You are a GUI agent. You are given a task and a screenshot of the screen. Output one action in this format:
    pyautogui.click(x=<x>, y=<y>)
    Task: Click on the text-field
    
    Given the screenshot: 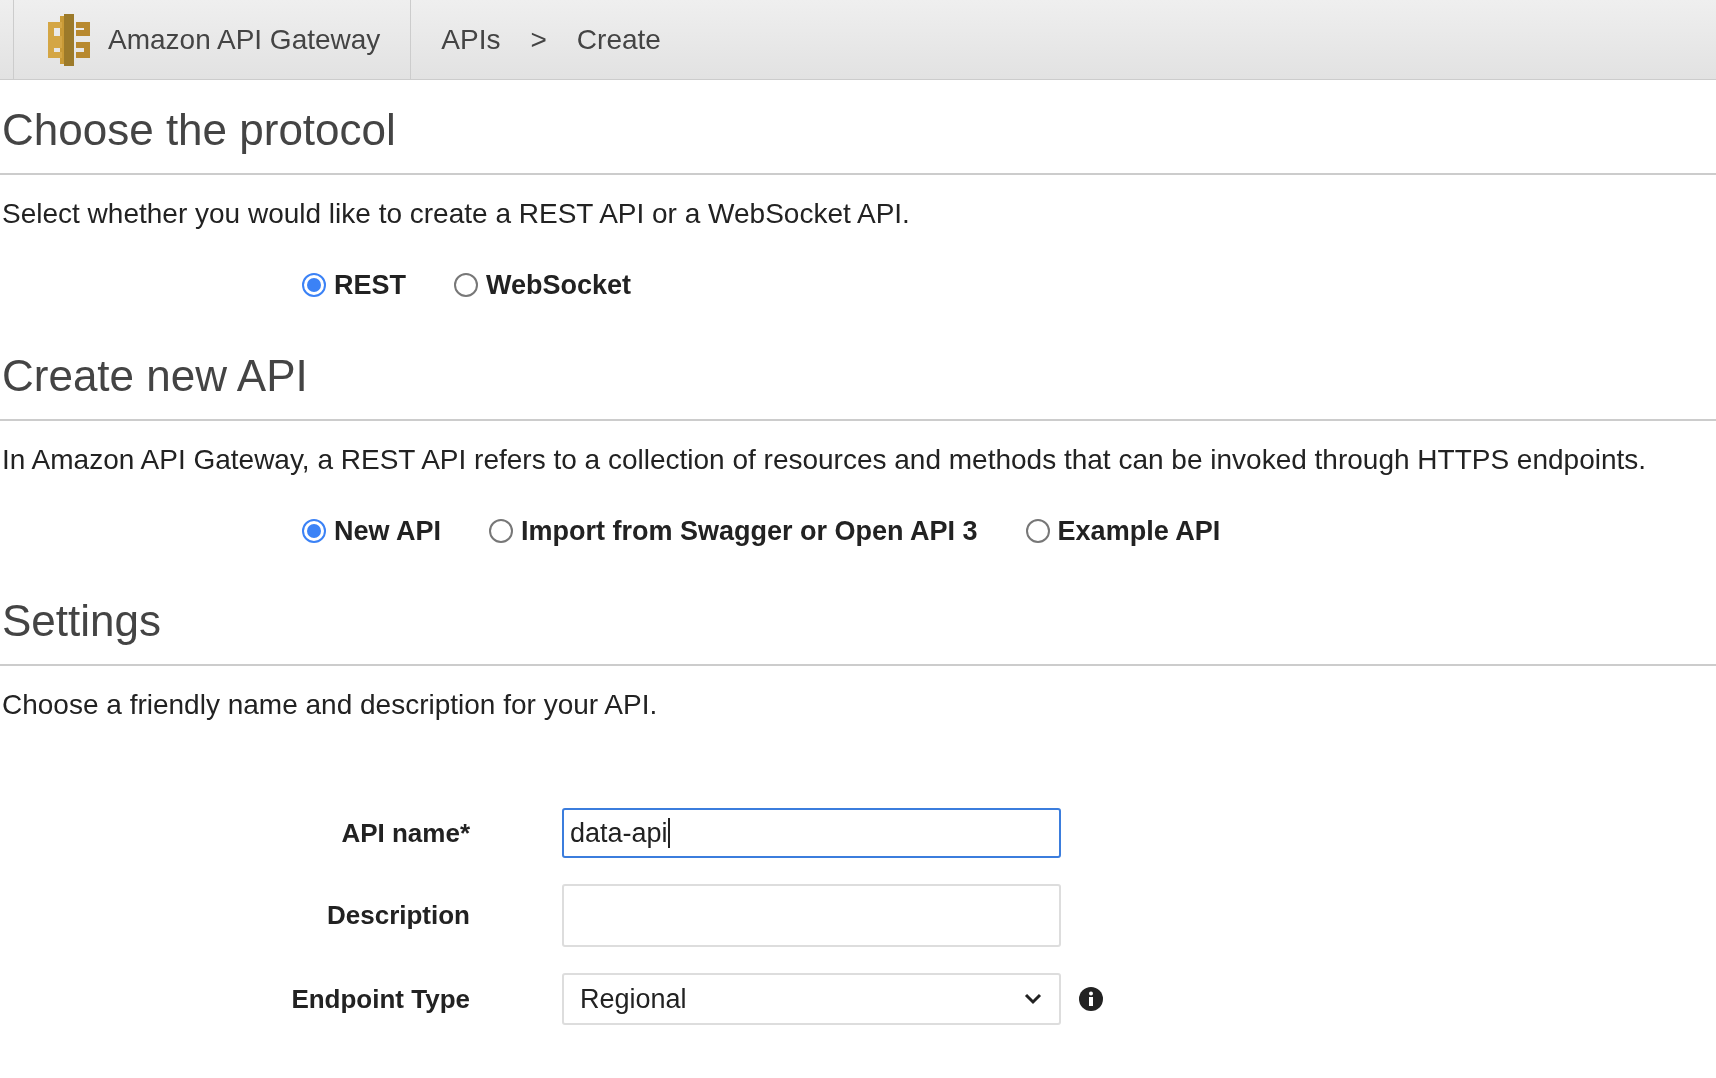 What is the action you would take?
    pyautogui.click(x=811, y=915)
    